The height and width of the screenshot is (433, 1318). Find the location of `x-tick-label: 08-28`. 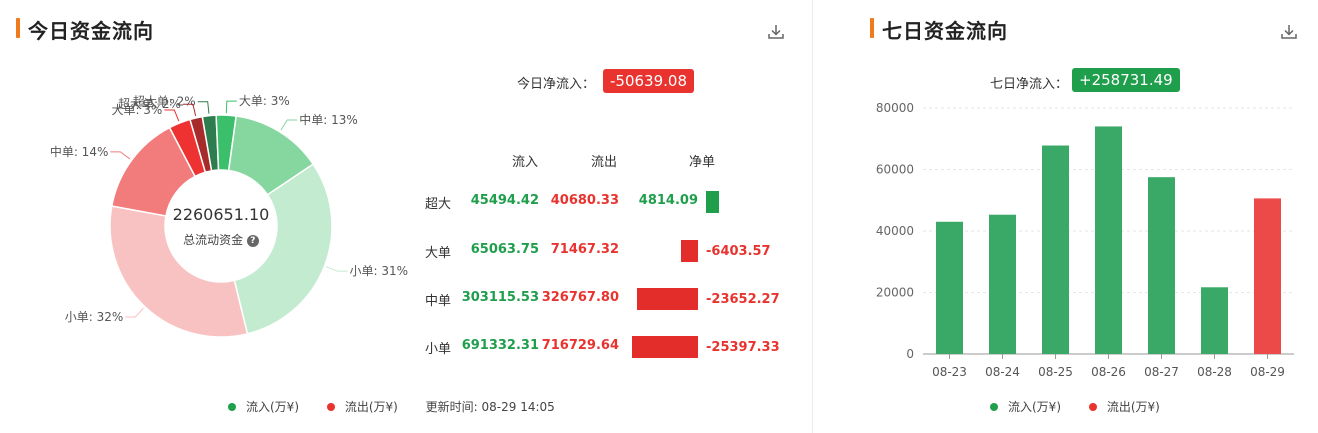

x-tick-label: 08-28 is located at coordinates (1214, 372).